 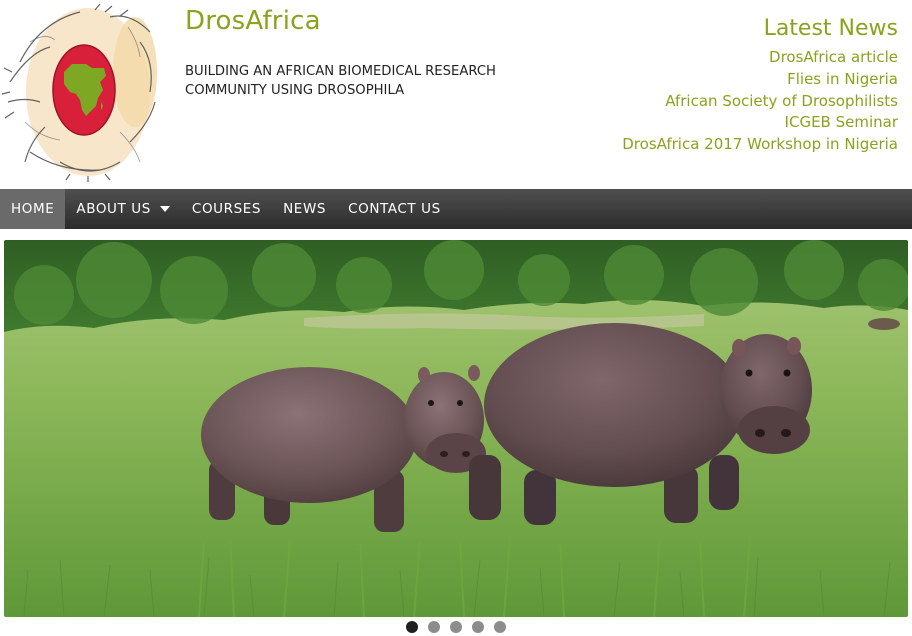 What do you see at coordinates (456, 209) in the screenshot?
I see `main-navigation: HOME ABOUT US COURSES NEWS CONTACT US` at bounding box center [456, 209].